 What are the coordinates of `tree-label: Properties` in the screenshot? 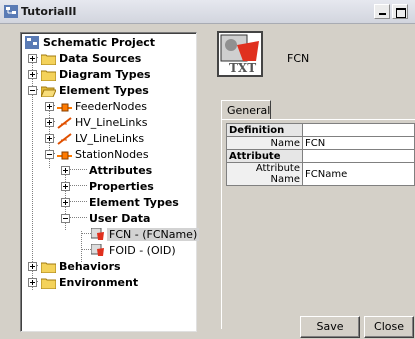 It's located at (121, 186).